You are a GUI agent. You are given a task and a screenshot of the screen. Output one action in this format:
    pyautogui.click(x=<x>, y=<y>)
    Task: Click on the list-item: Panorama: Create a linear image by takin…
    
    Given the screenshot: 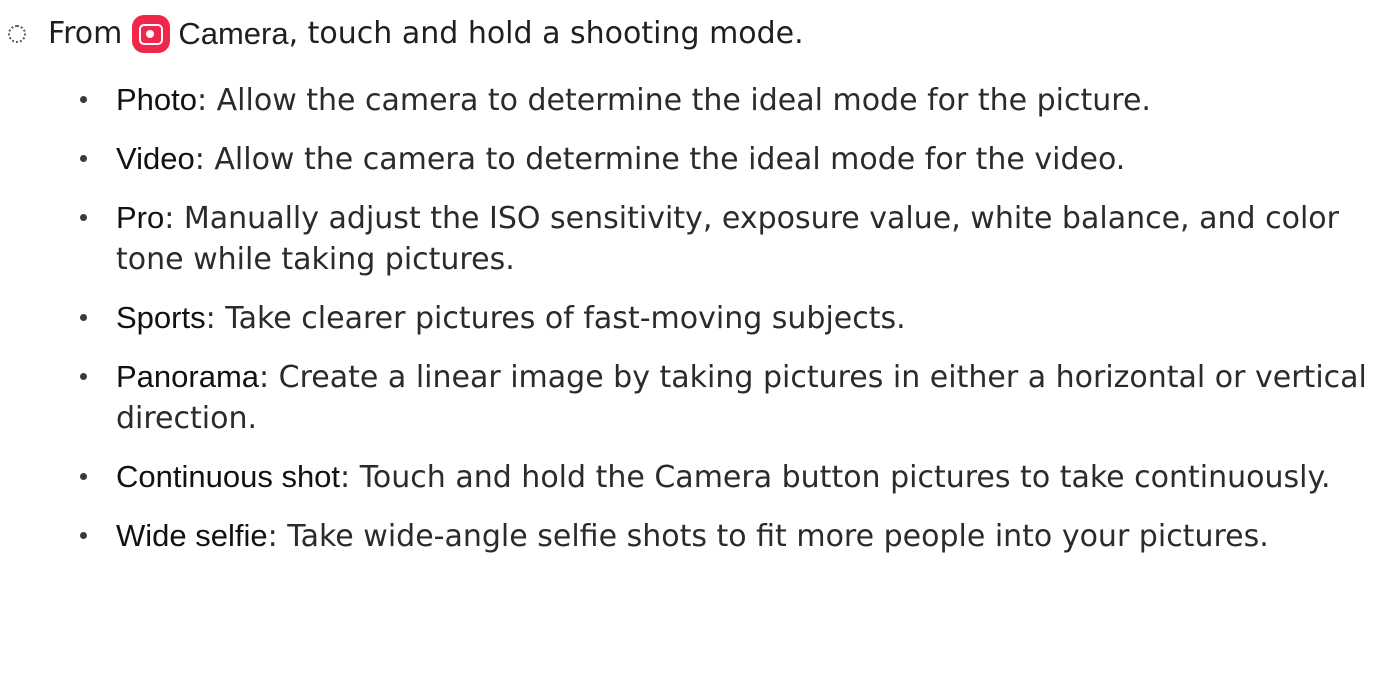 What is the action you would take?
    pyautogui.click(x=724, y=397)
    